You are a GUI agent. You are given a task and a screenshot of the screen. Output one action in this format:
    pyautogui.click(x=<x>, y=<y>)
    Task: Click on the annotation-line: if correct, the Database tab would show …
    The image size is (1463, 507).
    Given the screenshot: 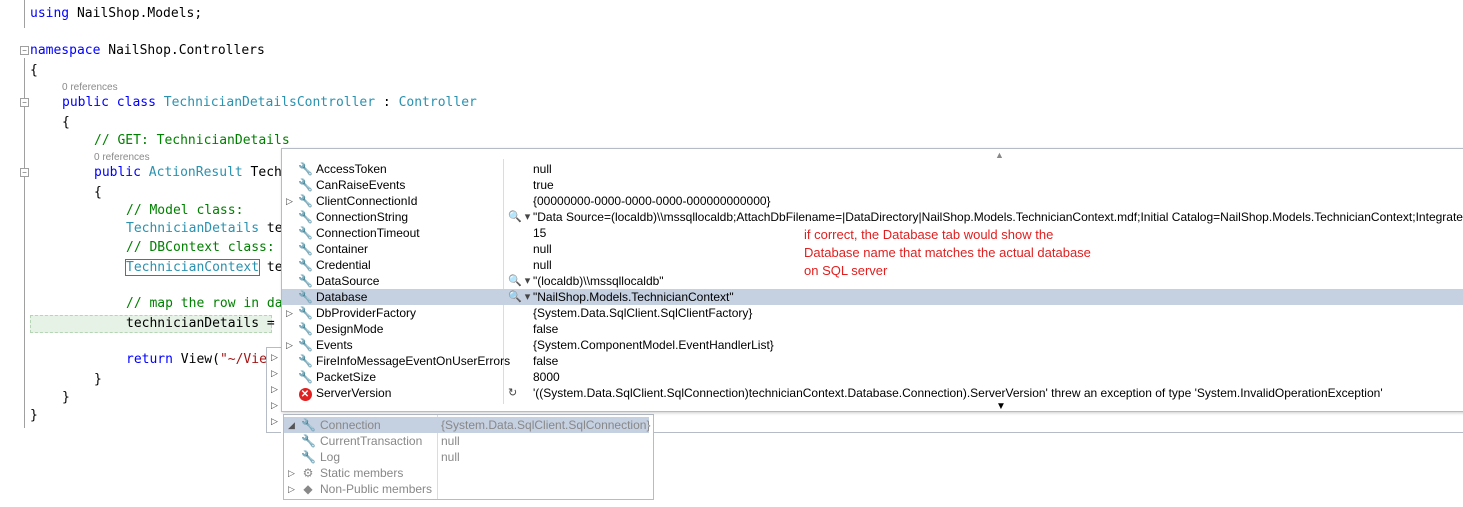 What is the action you would take?
    pyautogui.click(x=929, y=234)
    